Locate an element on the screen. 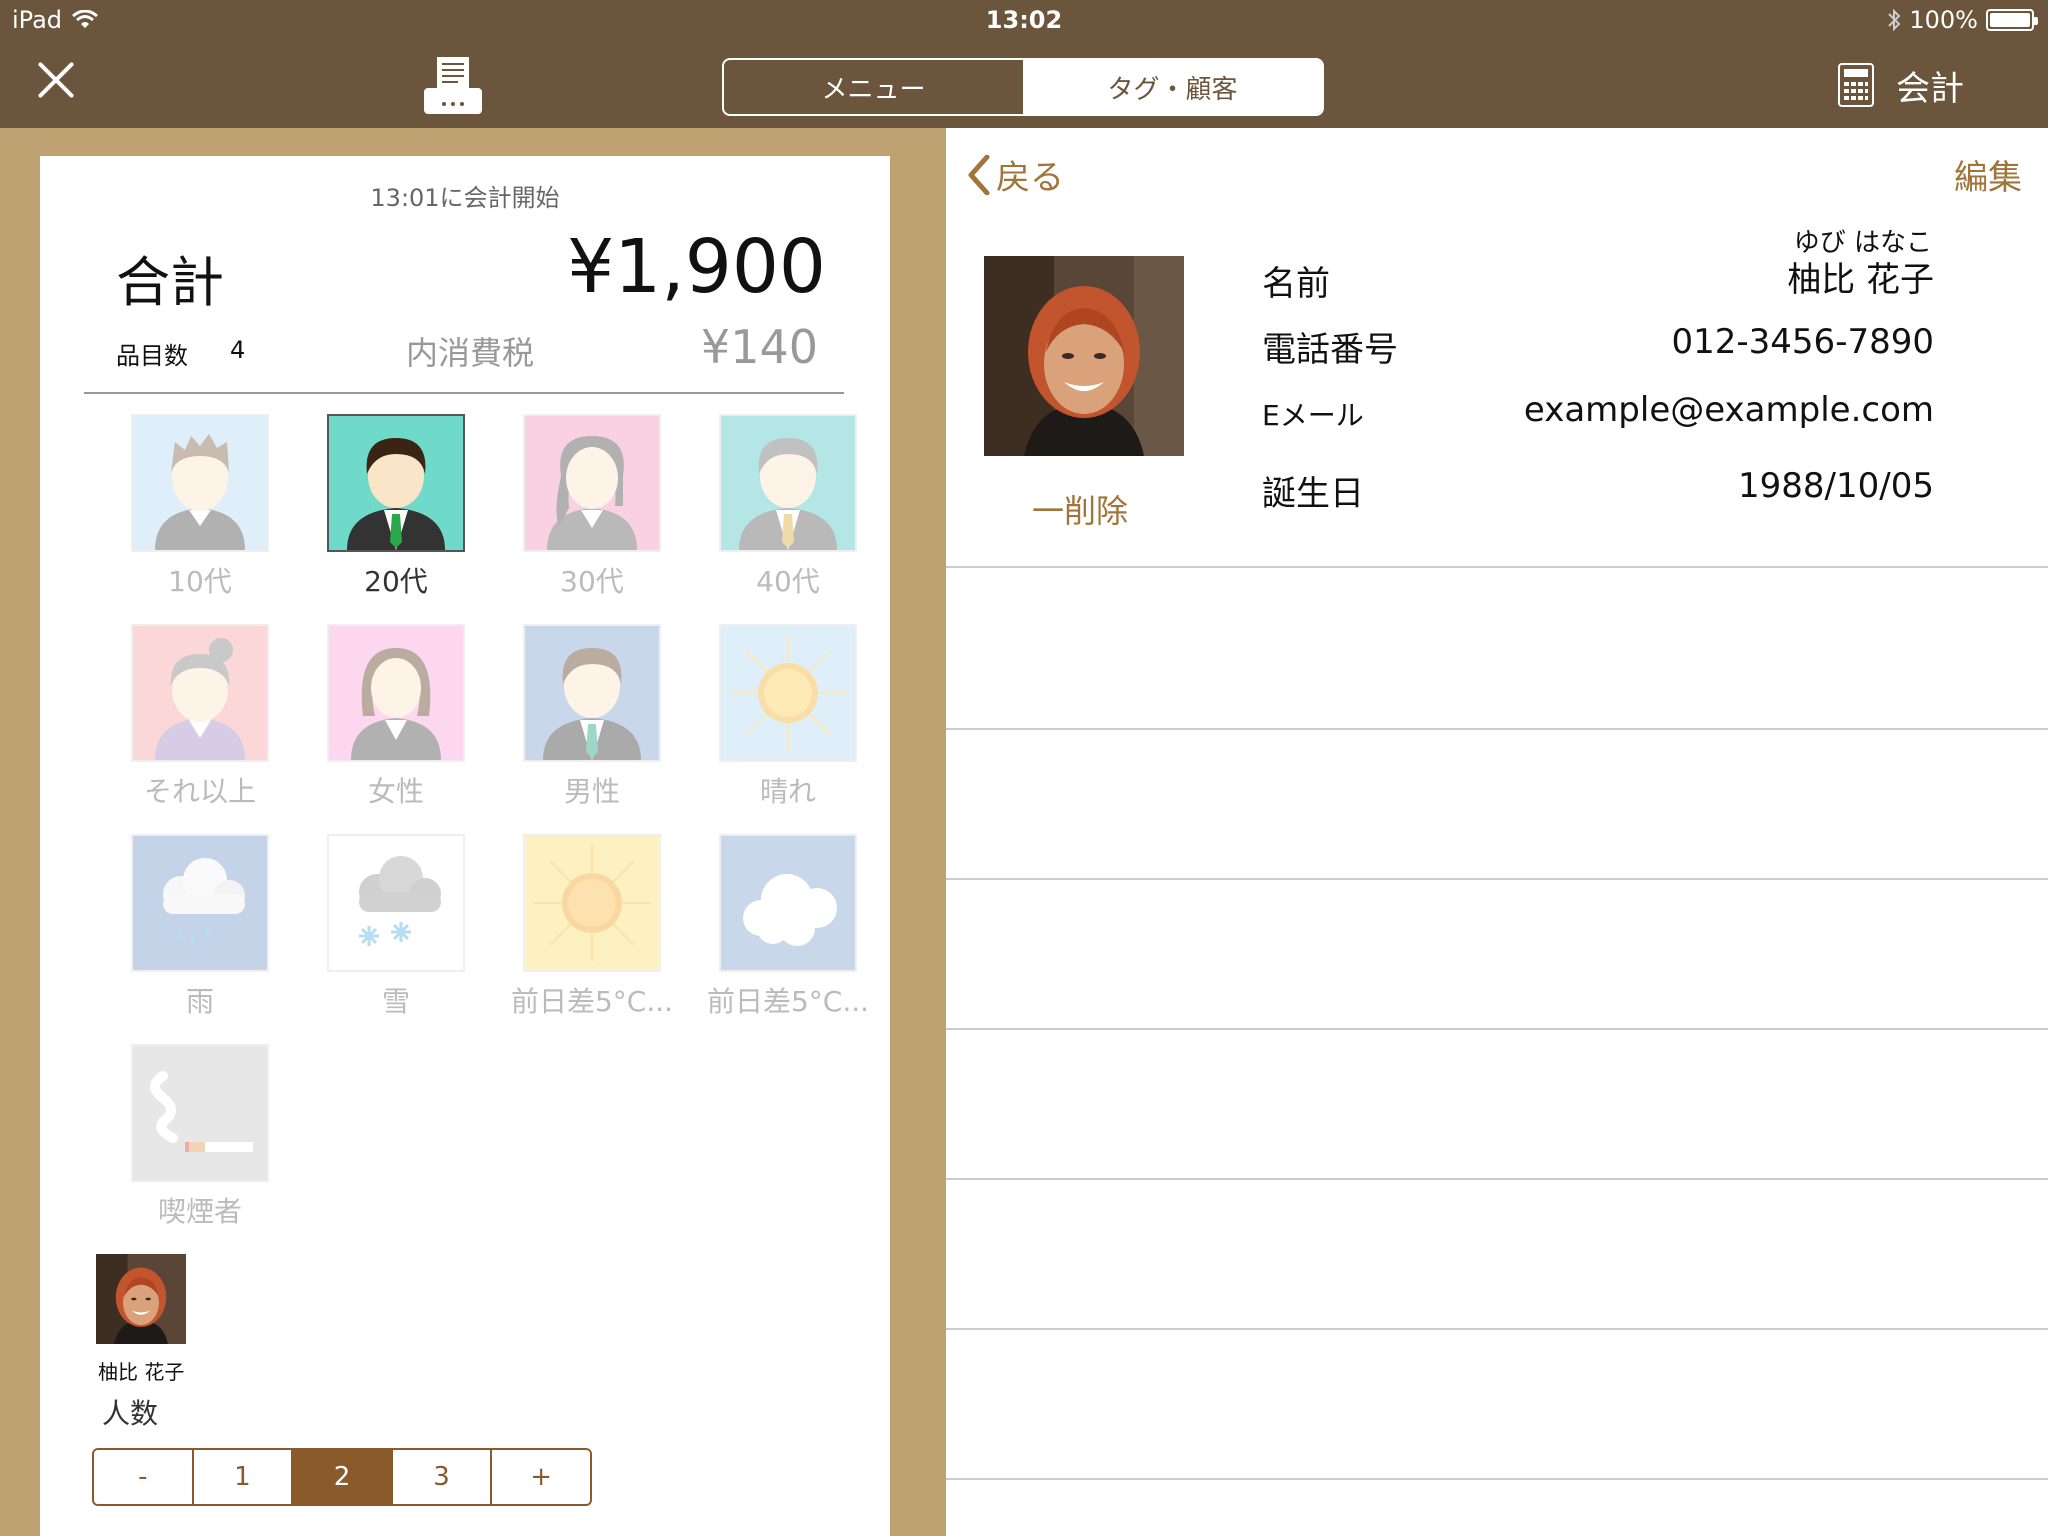  tag-teens: 10代 is located at coordinates (200, 519).